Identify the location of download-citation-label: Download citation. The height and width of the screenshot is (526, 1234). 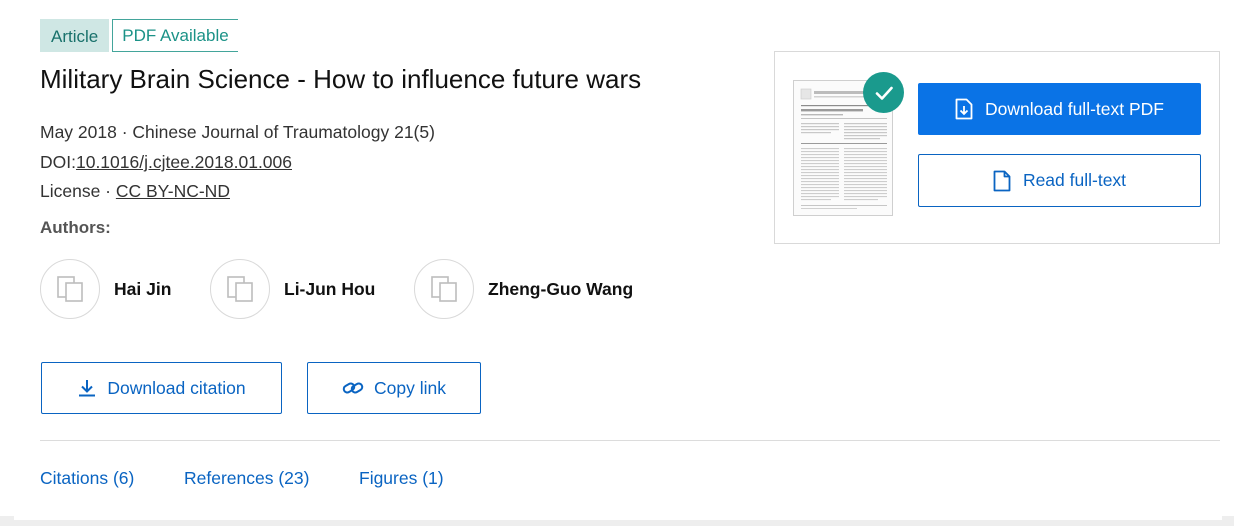
(176, 387).